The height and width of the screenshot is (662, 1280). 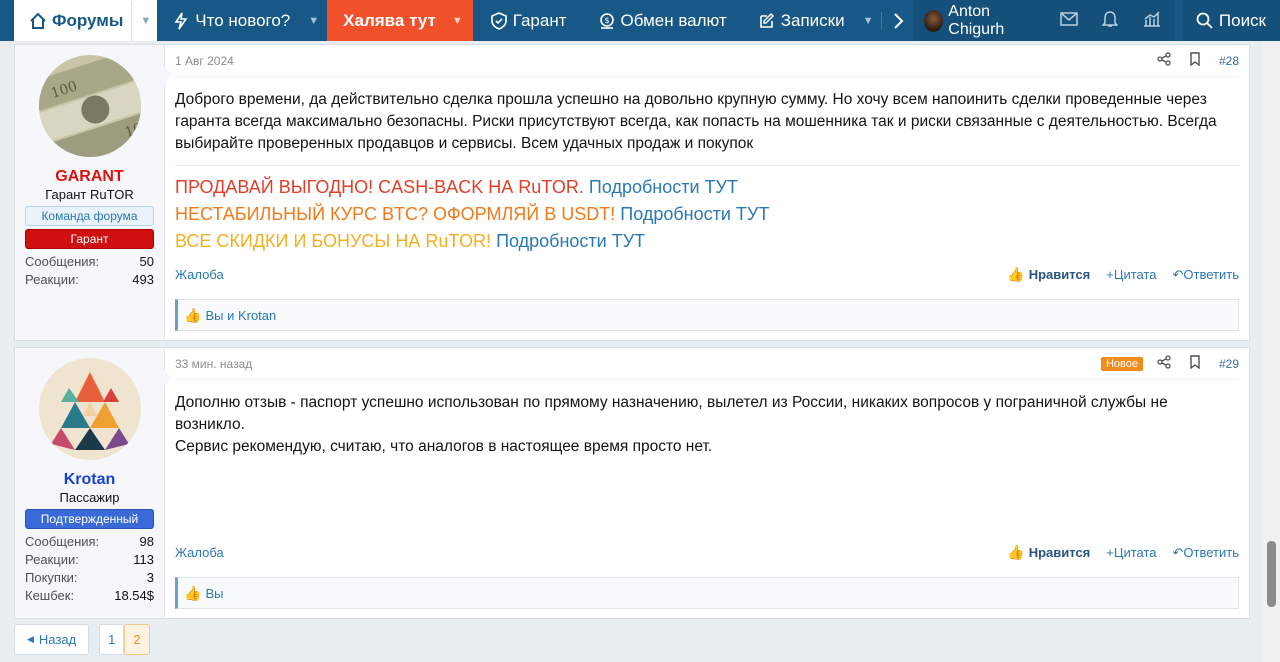 I want to click on mail-icon, so click(x=1069, y=20).